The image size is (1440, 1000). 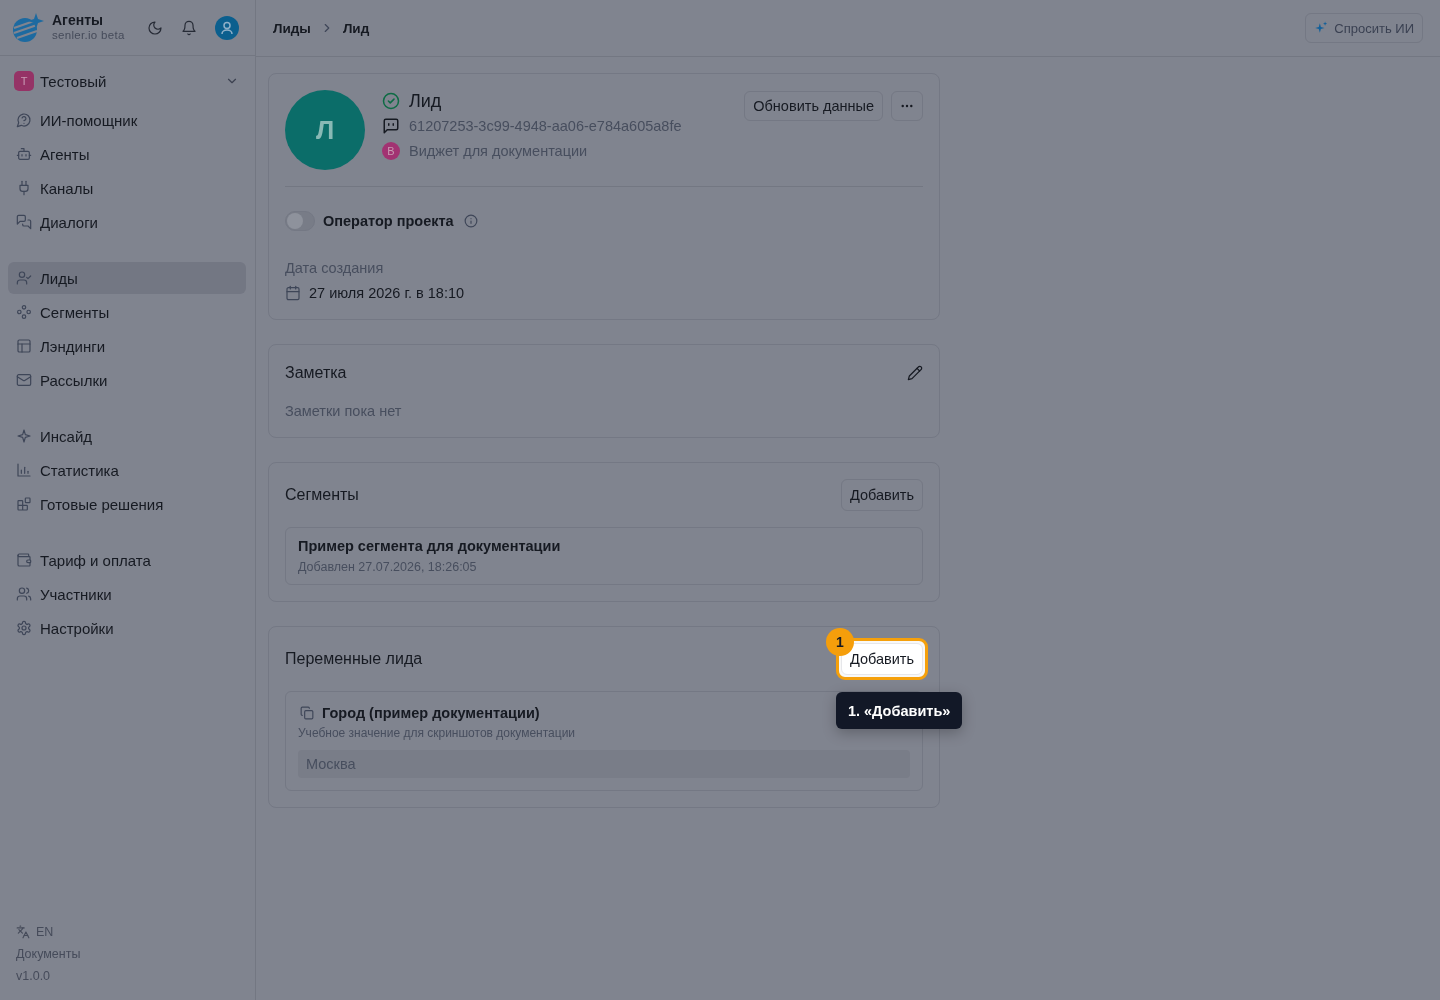 I want to click on card-title: Сегменты, so click(x=322, y=495).